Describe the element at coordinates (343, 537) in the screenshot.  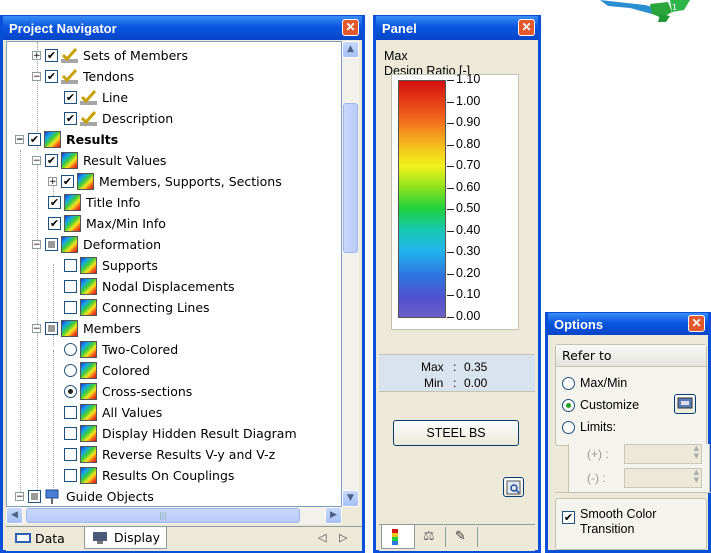
I see `tab-right-arrow-icon: ▷` at that location.